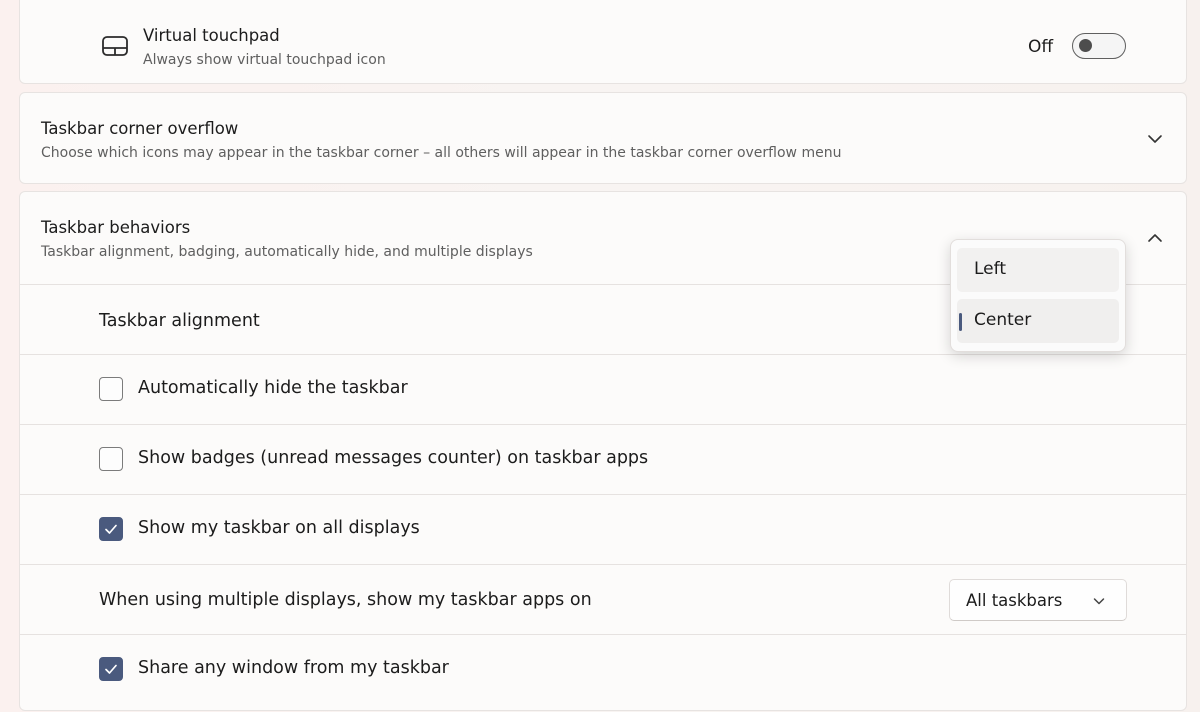  I want to click on dropdown-value: All taskbars, so click(1014, 600).